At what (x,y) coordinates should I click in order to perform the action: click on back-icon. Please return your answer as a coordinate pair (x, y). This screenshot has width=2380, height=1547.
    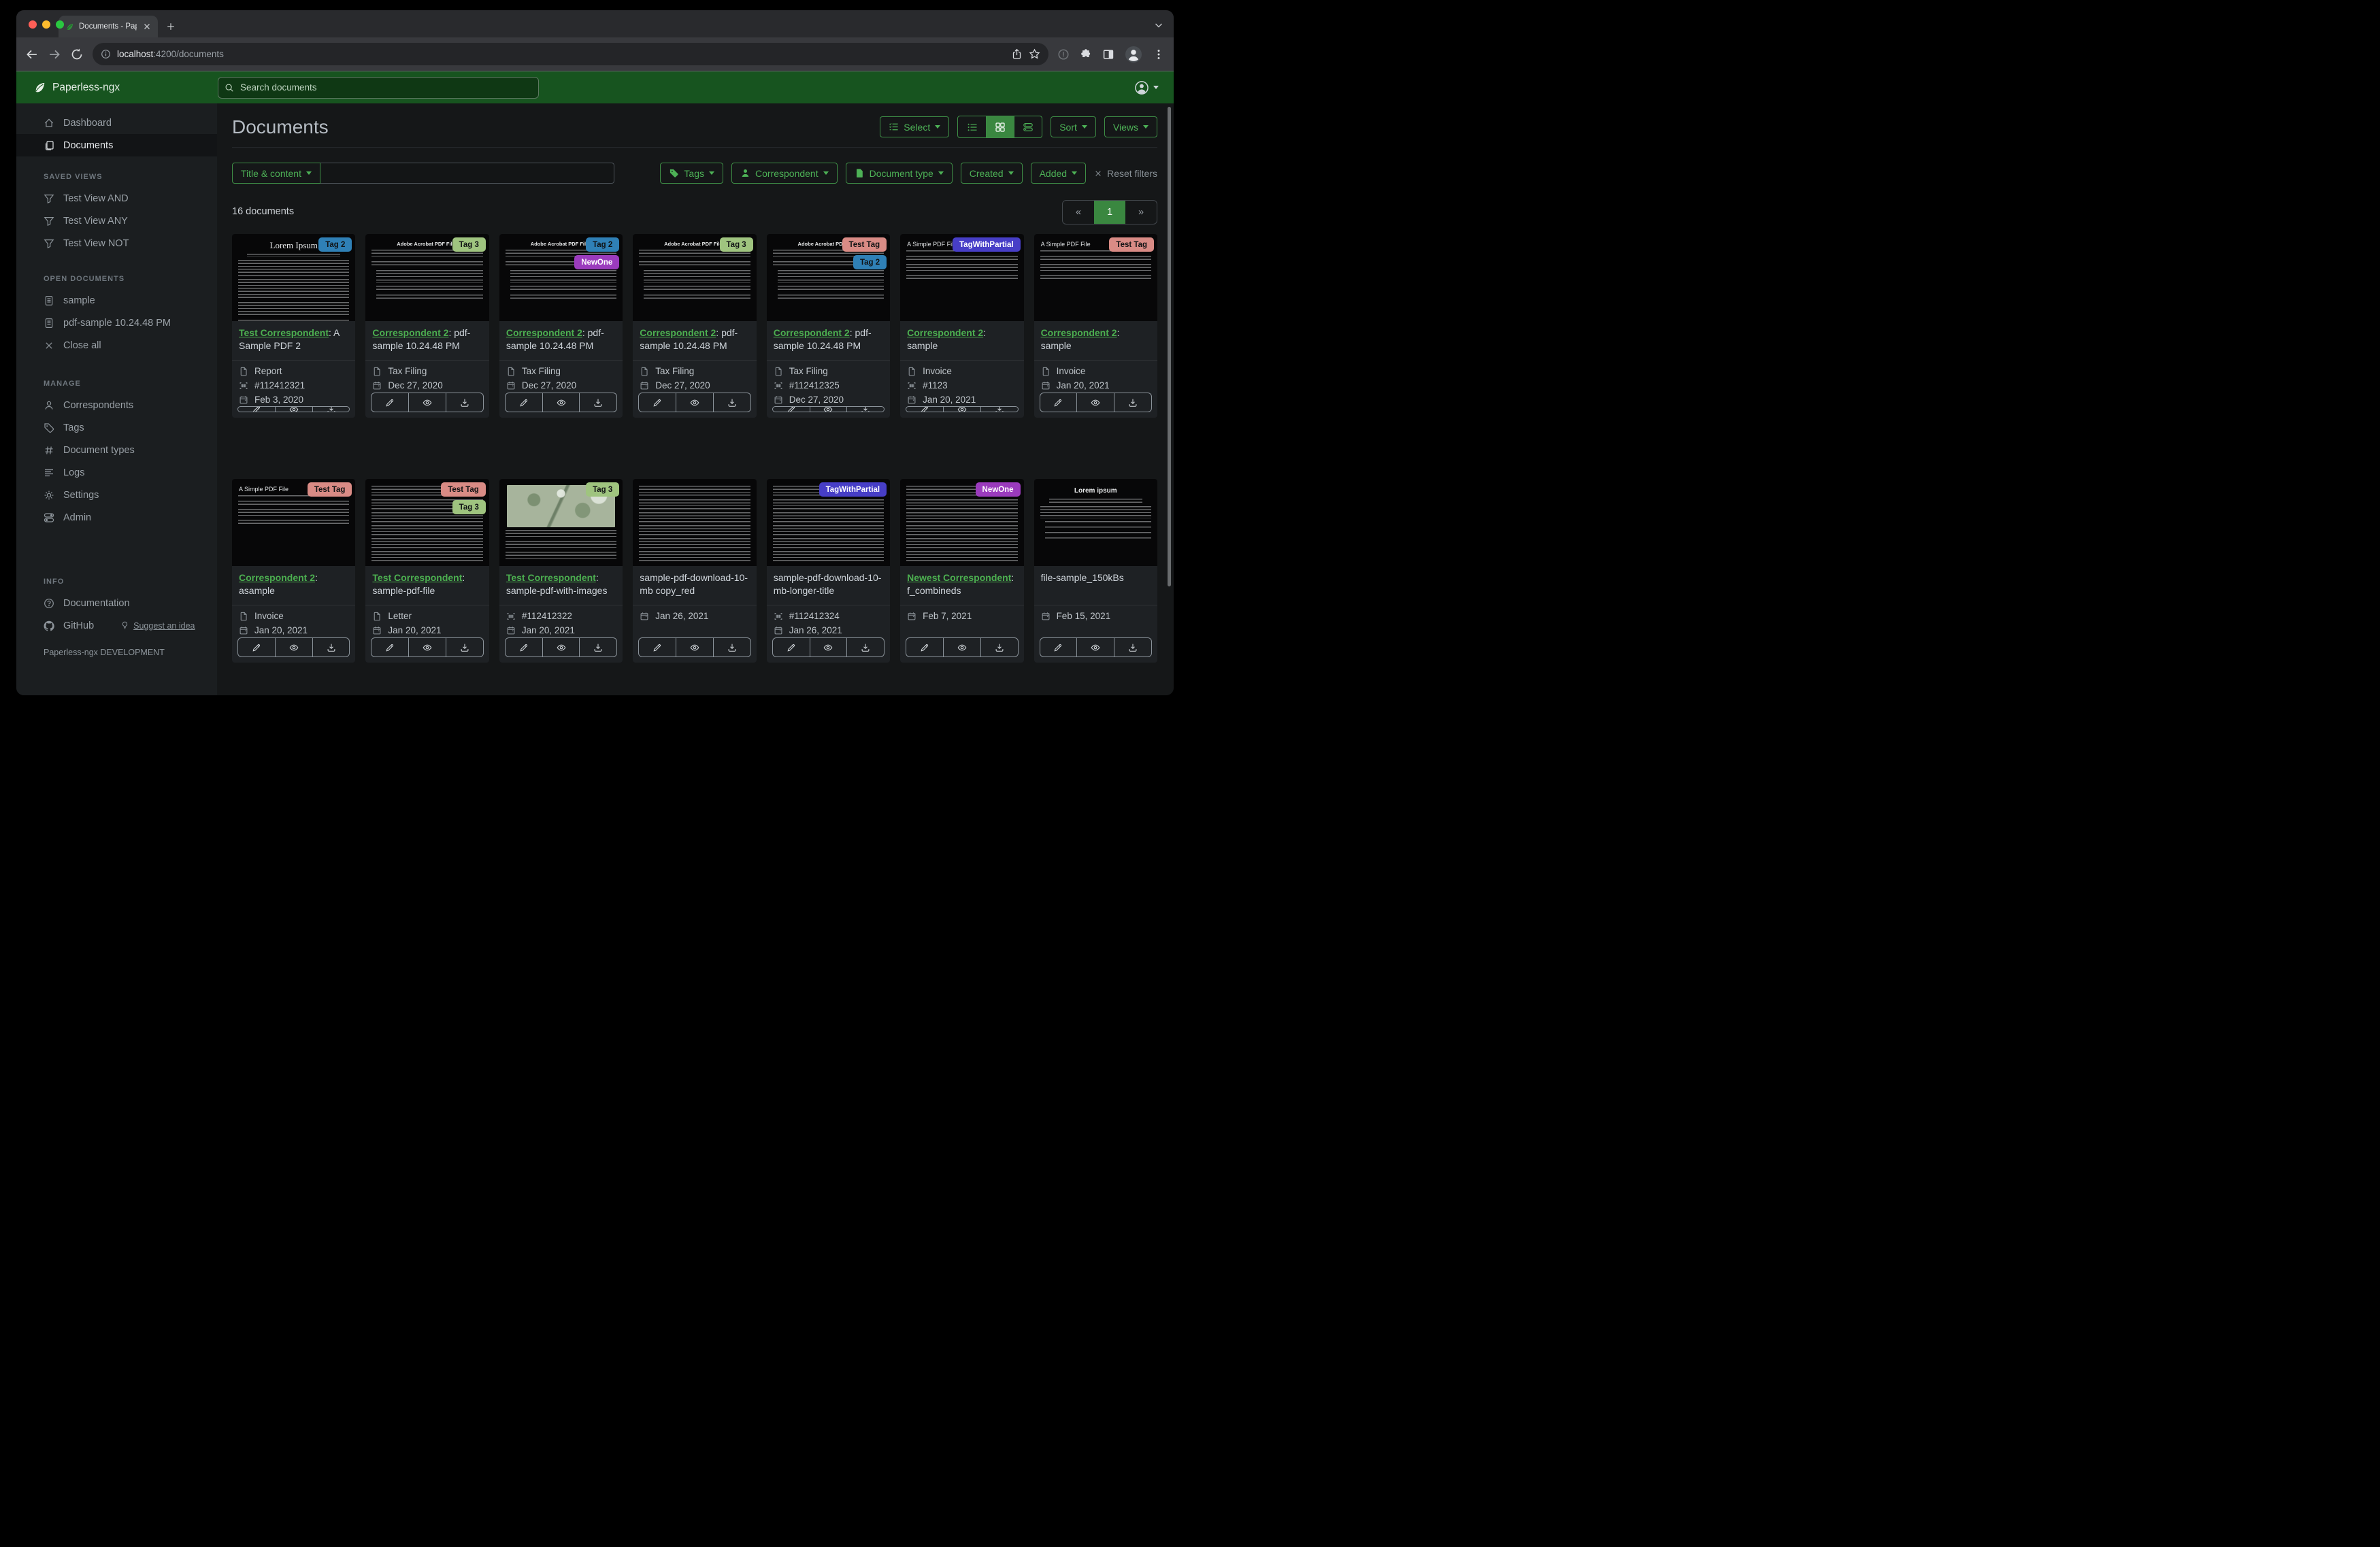
    Looking at the image, I should click on (32, 55).